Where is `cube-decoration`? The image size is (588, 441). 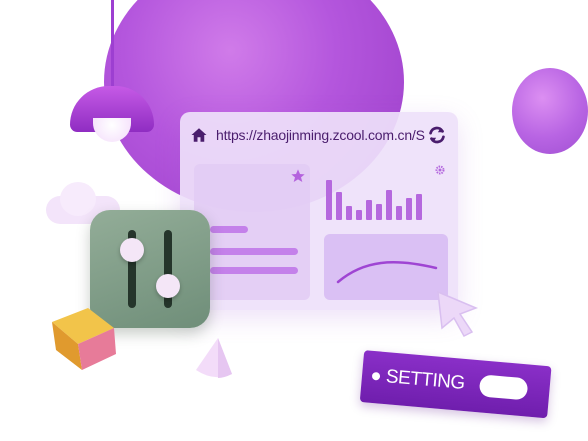
cube-decoration is located at coordinates (84, 339).